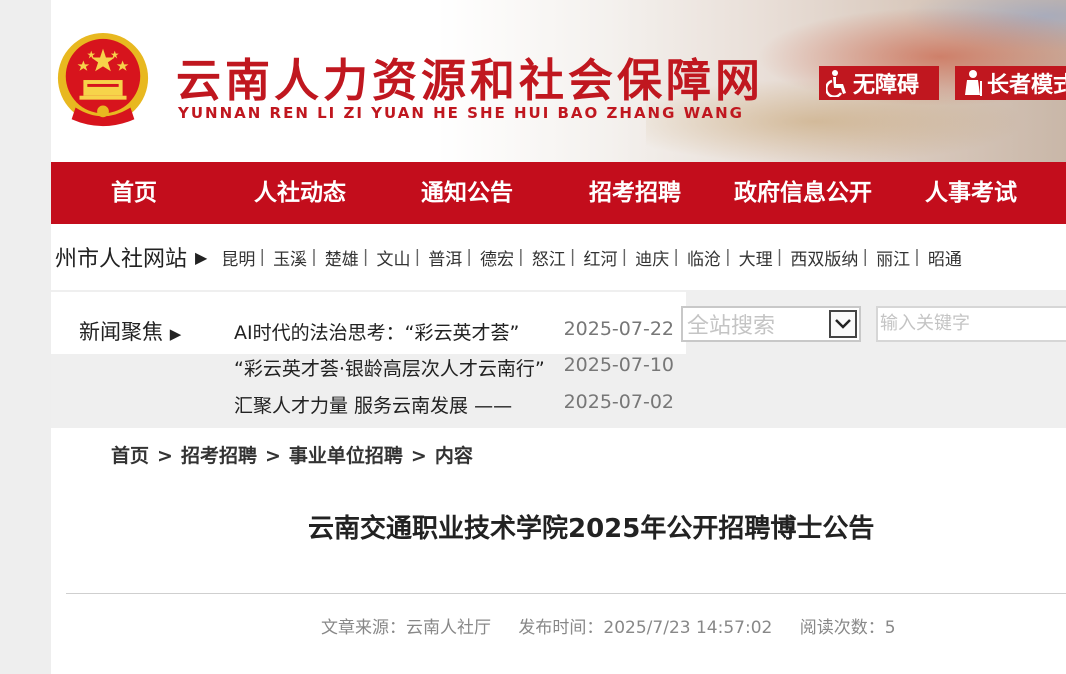 This screenshot has height=674, width=1066. What do you see at coordinates (824, 257) in the screenshot?
I see `city-link: 西双版纳` at bounding box center [824, 257].